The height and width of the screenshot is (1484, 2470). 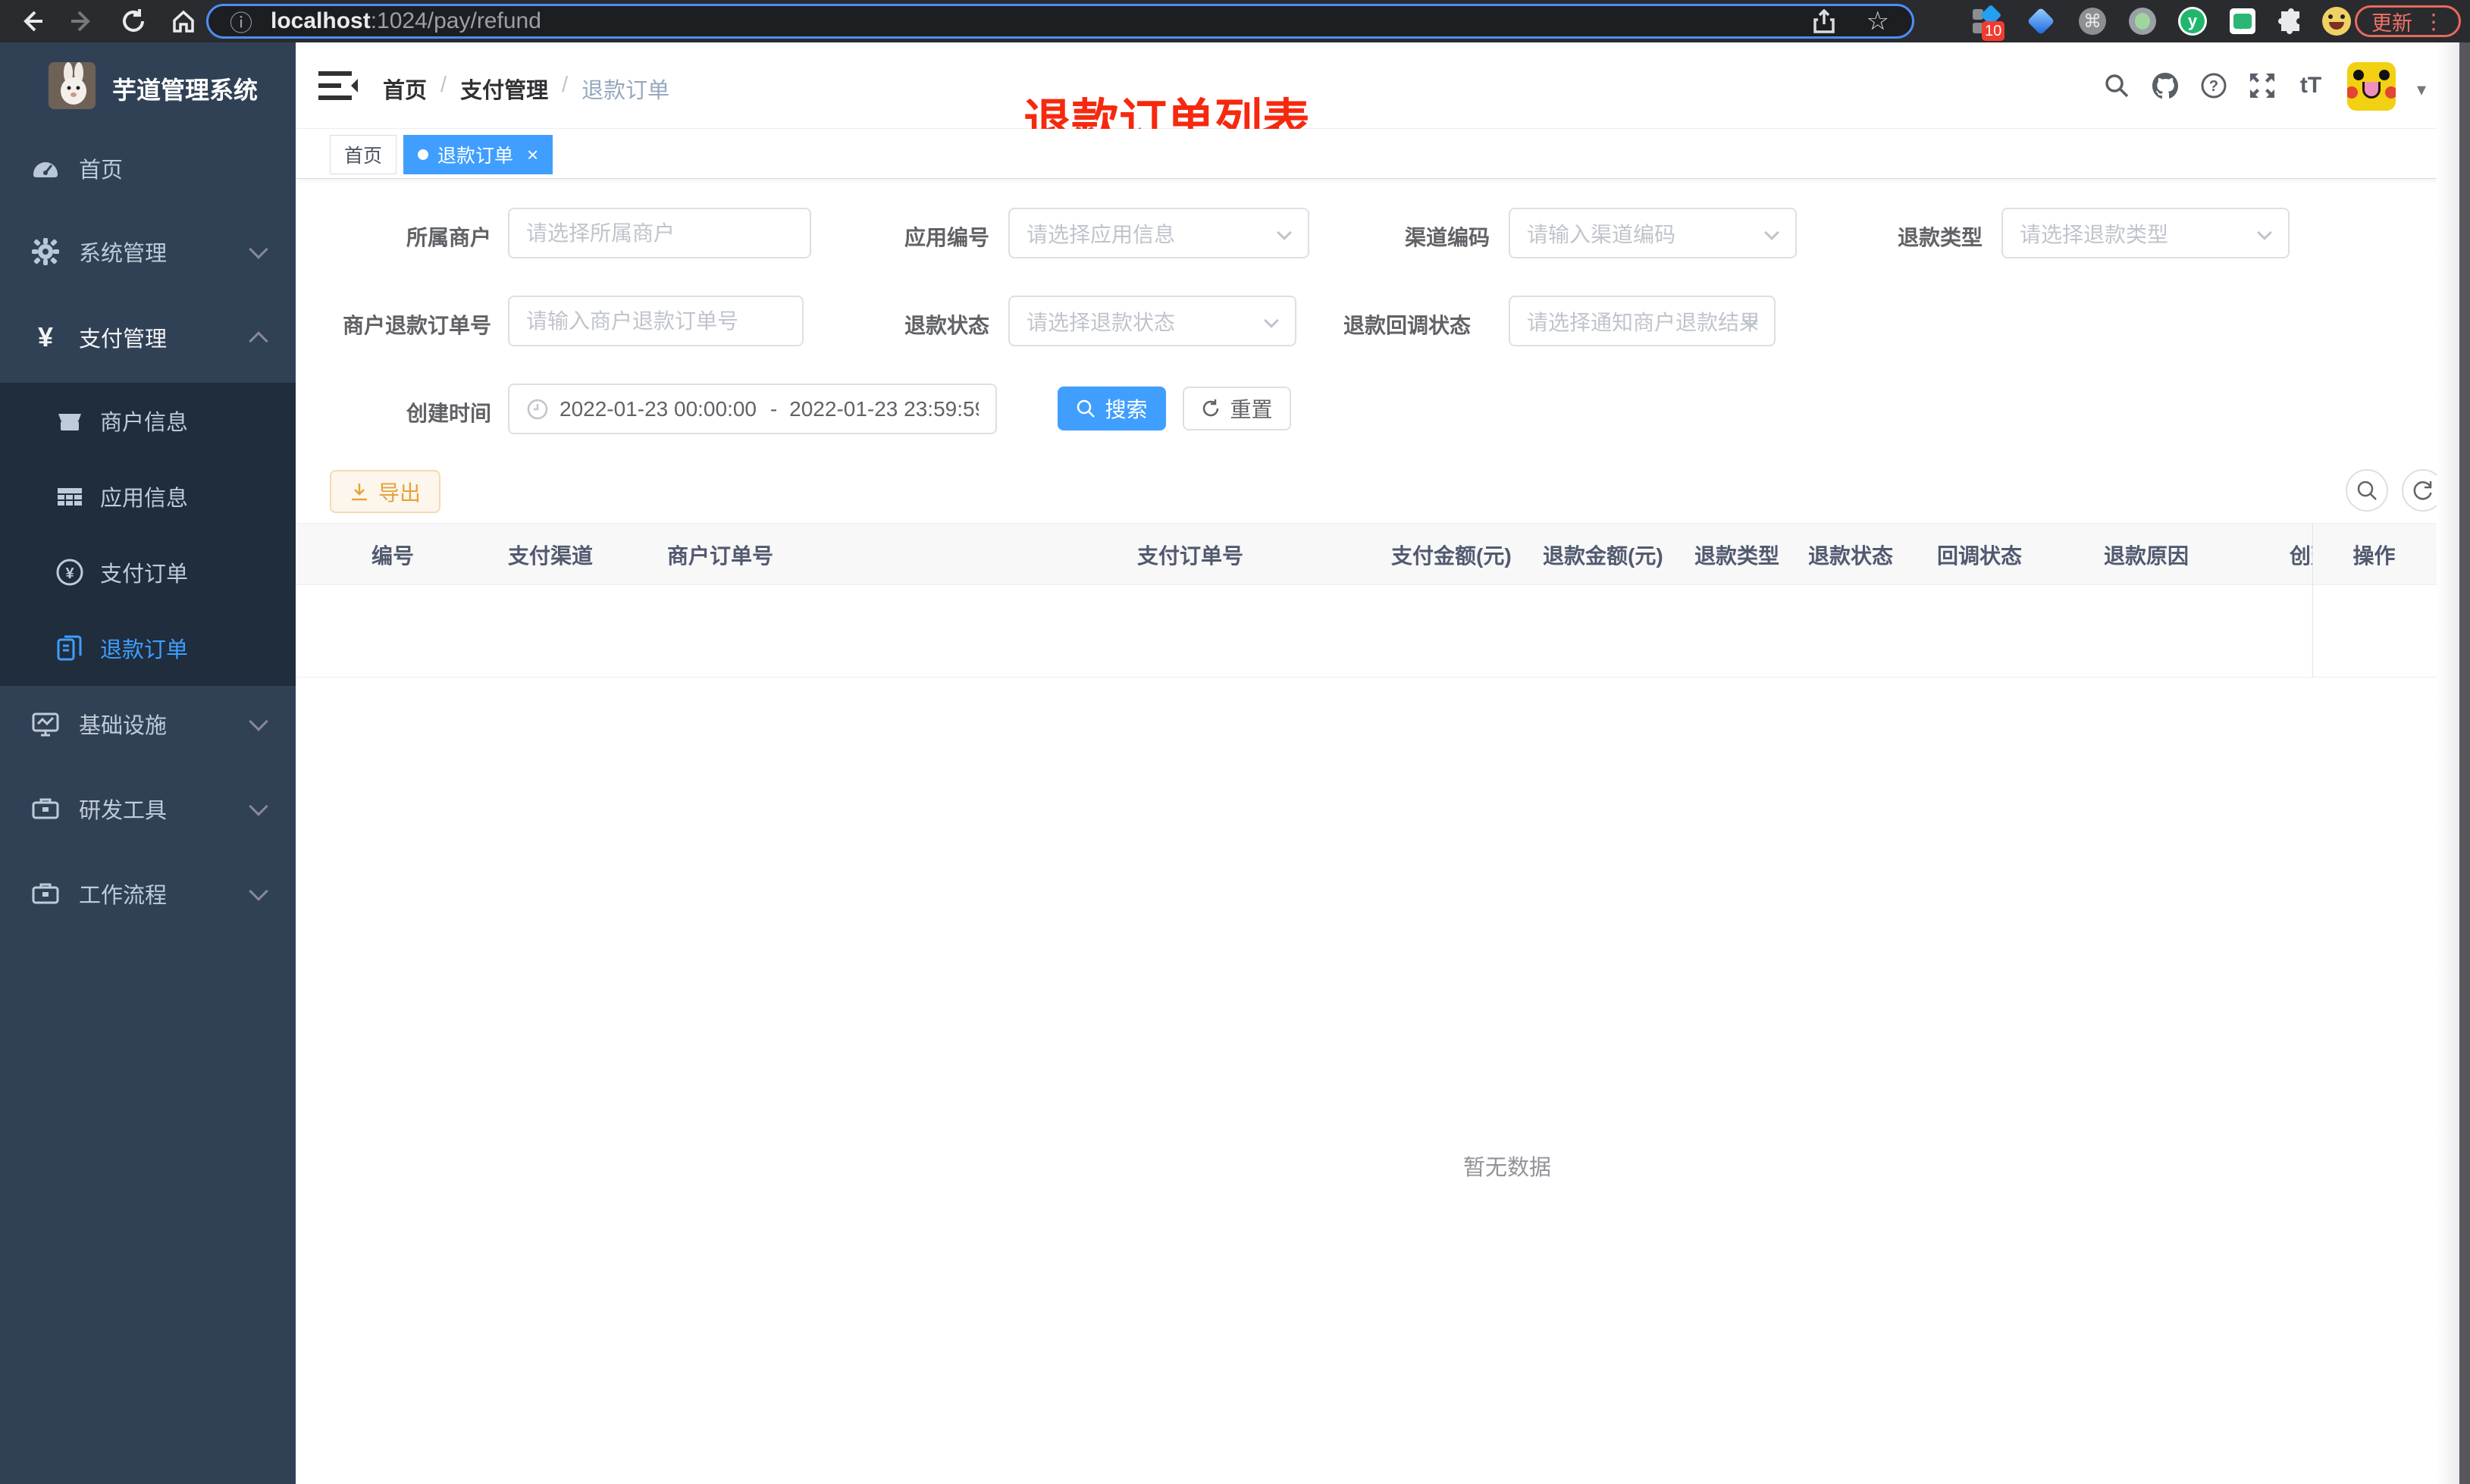 I want to click on toggle-search-button, so click(x=2367, y=491).